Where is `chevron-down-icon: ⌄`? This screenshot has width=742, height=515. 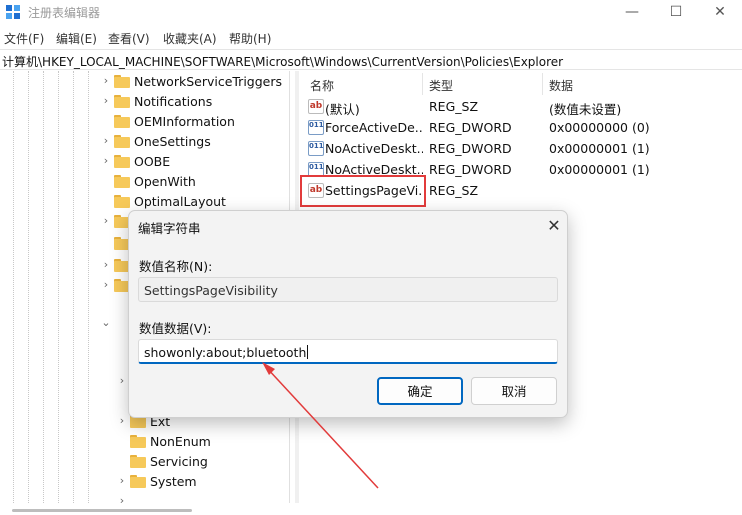
chevron-down-icon: ⌄ is located at coordinates (106, 322).